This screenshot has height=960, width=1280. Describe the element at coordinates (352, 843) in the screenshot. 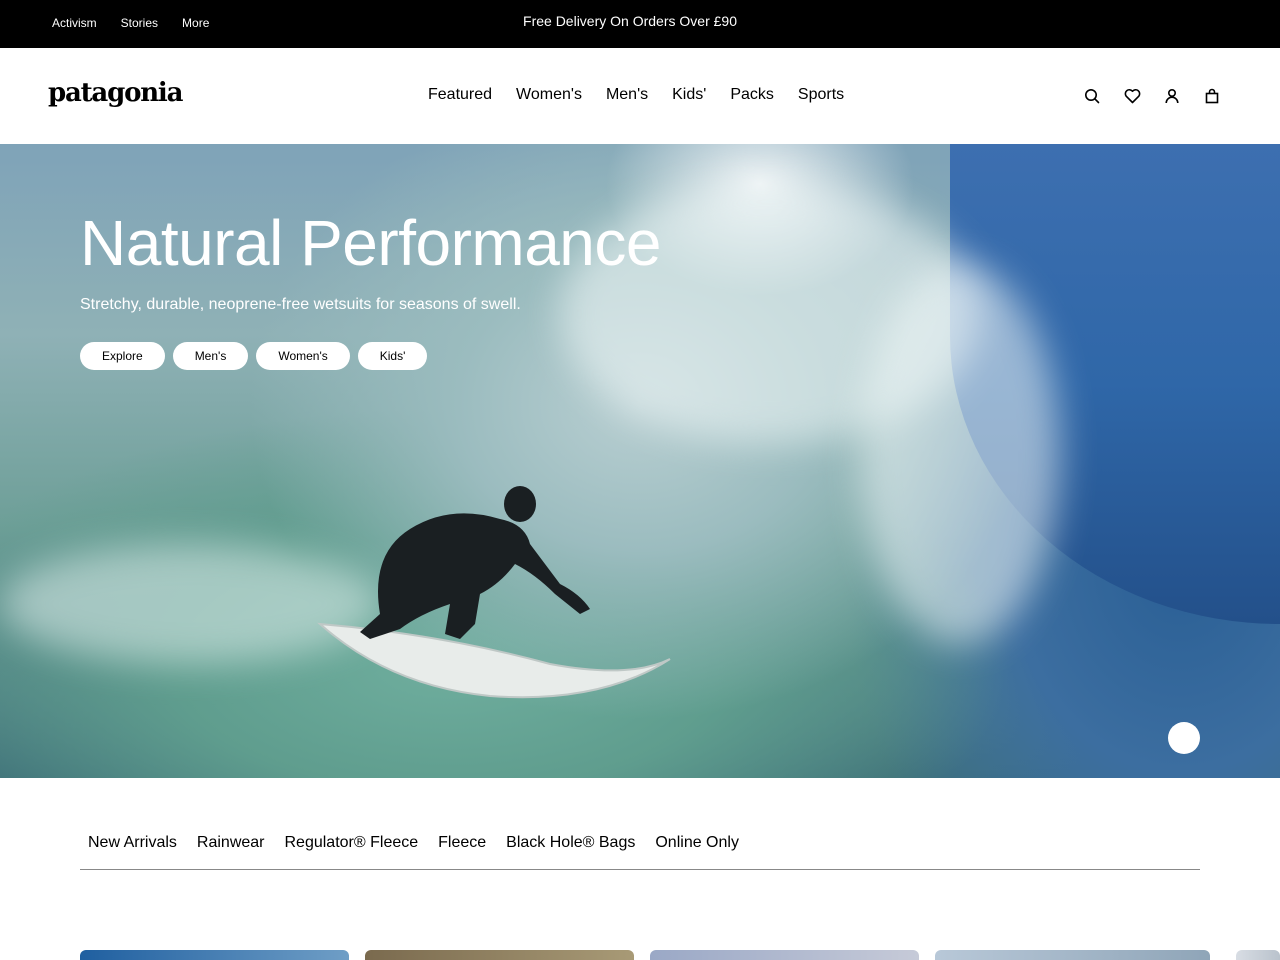

I see `tab-regulator-fleece: Regulator® Fleece` at that location.